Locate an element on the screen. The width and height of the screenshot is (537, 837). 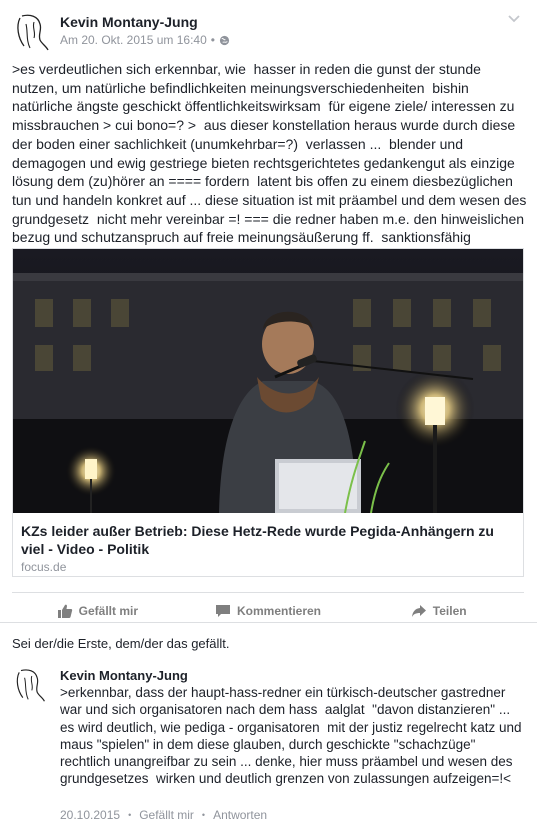
share-label: Teilen is located at coordinates (449, 610).